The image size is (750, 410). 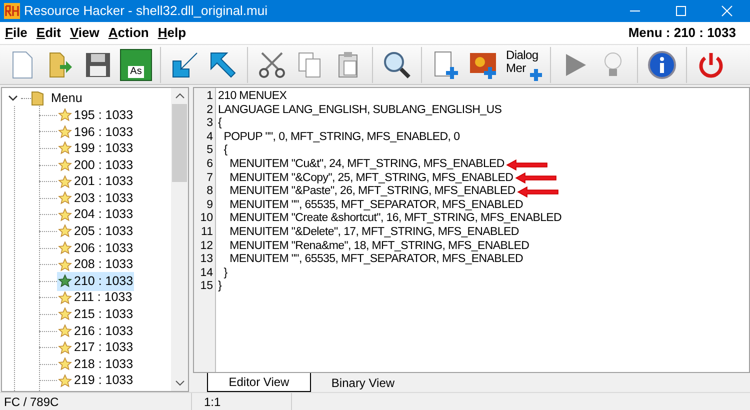 What do you see at coordinates (366, 165) in the screenshot?
I see `code-line: MENUITEM "Cu&t", 24, MFT_STRING, MFS_ENABLED` at bounding box center [366, 165].